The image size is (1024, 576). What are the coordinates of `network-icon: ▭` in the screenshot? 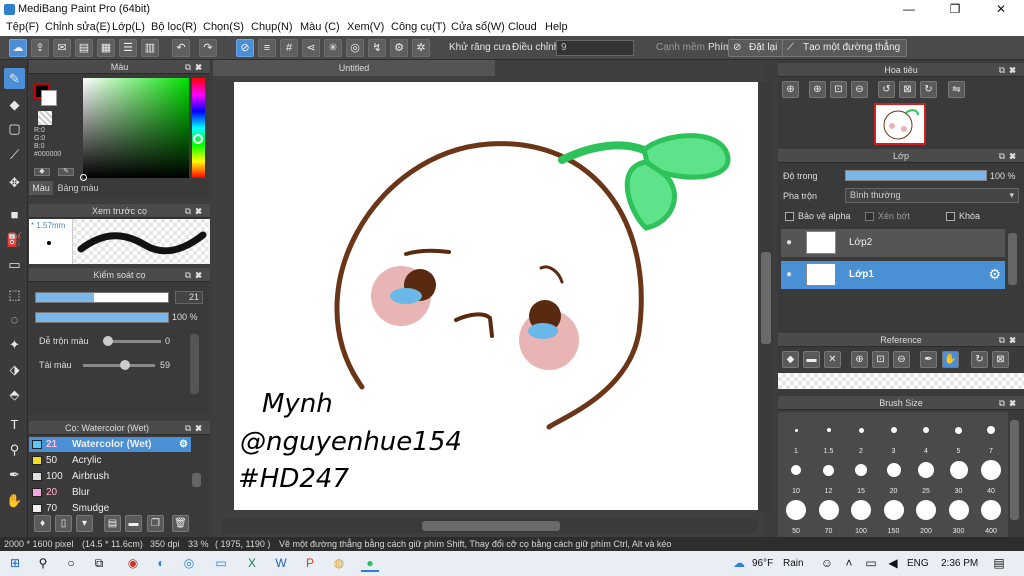 It's located at (871, 563).